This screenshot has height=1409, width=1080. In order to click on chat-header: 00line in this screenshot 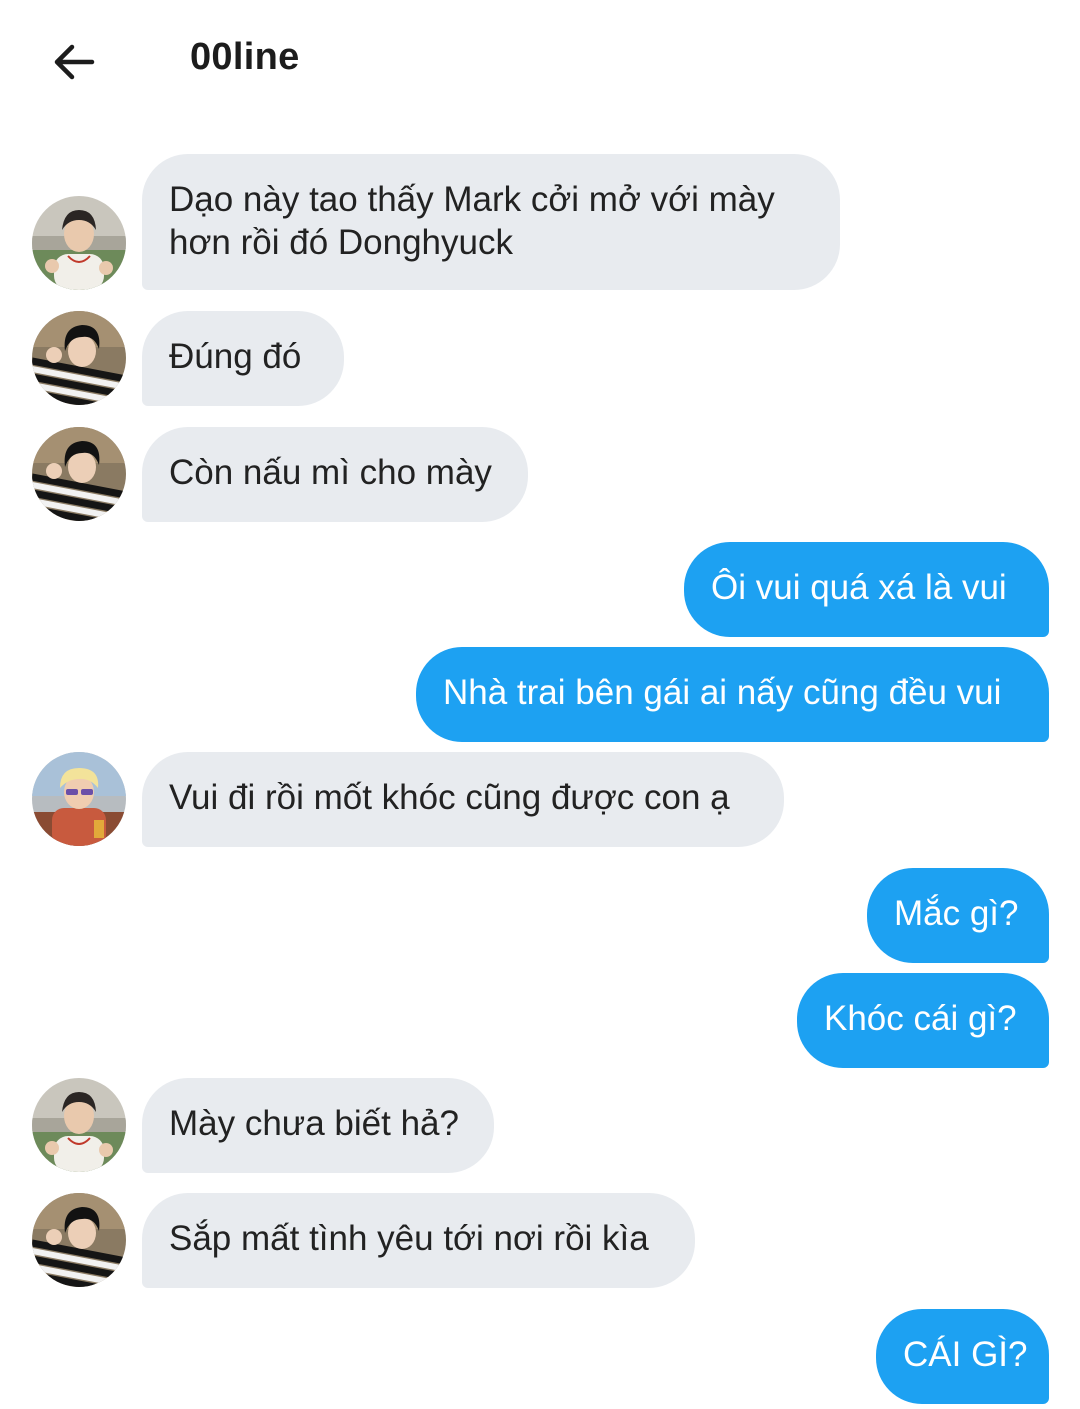, I will do `click(540, 61)`.